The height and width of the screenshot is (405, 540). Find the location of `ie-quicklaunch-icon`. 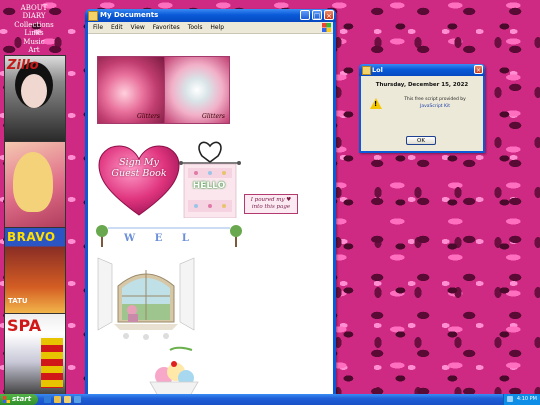

ie-quicklaunch-icon is located at coordinates (47, 399).